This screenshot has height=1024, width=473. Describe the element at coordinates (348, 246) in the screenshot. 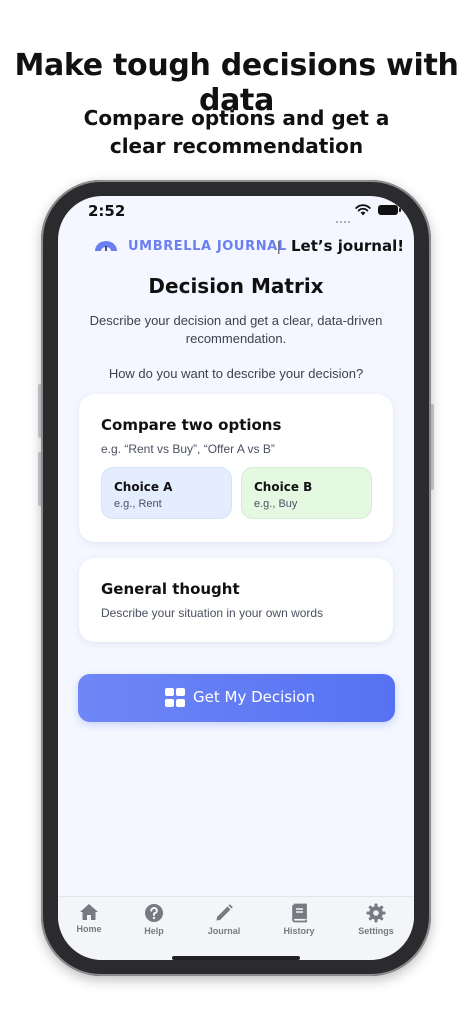

I see `brand-tagline: Let’s journal!` at that location.